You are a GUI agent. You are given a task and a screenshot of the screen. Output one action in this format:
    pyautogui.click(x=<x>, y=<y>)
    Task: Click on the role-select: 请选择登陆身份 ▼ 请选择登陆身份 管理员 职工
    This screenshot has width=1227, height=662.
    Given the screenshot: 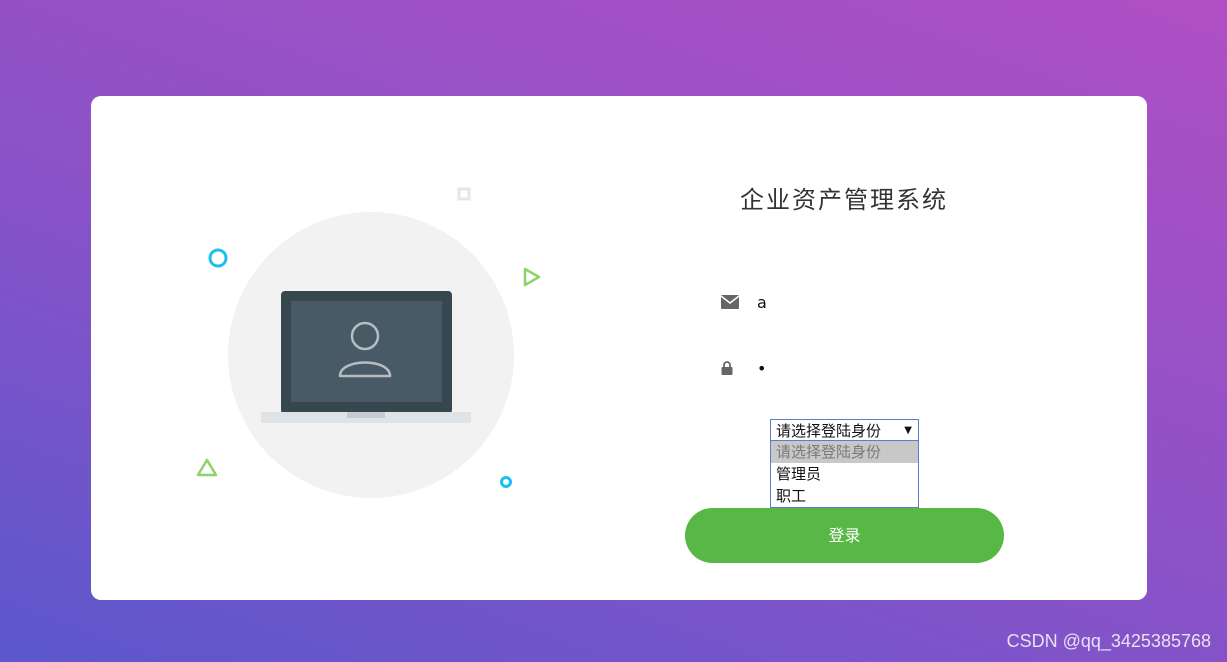 What is the action you would take?
    pyautogui.click(x=844, y=463)
    